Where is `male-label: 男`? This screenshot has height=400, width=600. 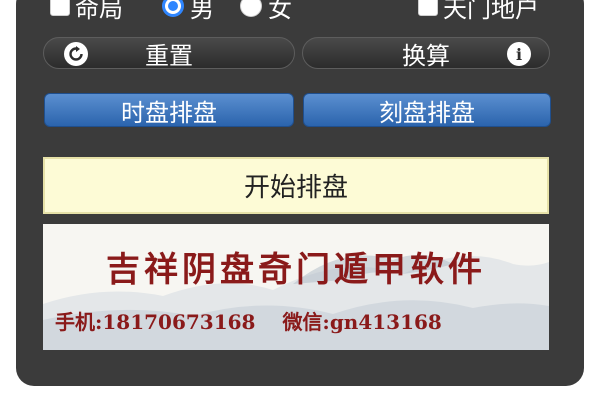
male-label: 男 is located at coordinates (202, 11).